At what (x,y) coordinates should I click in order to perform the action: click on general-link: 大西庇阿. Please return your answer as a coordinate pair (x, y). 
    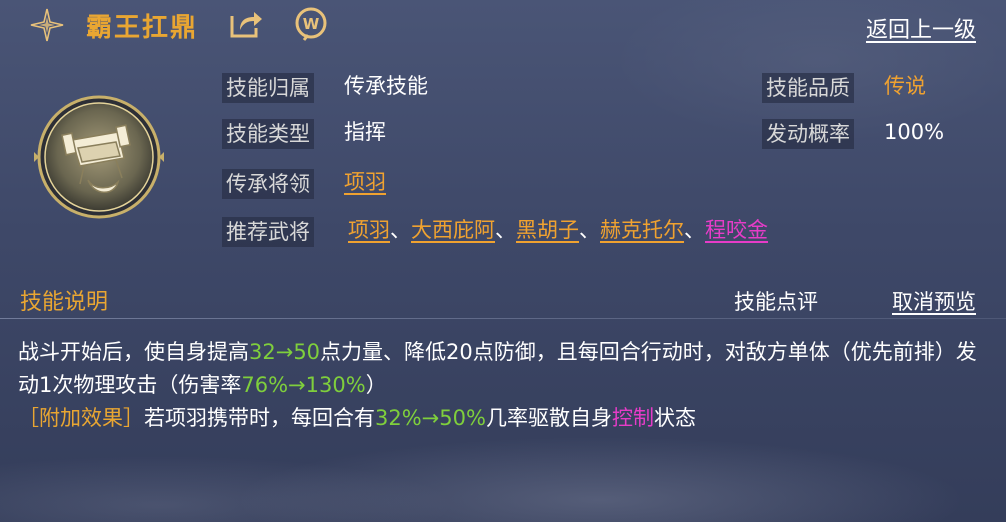
    Looking at the image, I should click on (453, 230).